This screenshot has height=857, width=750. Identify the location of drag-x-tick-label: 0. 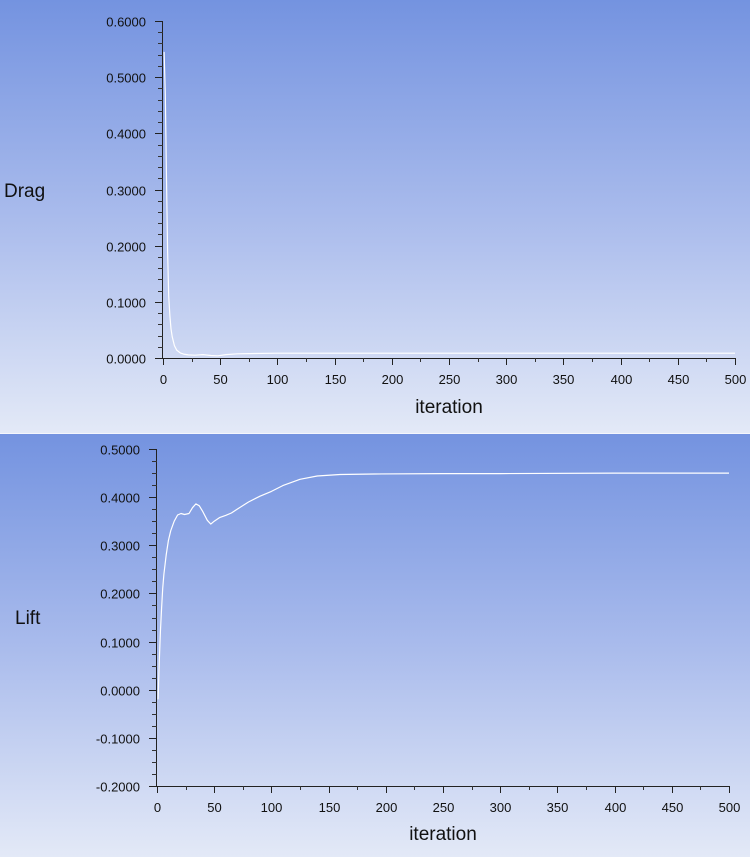
(163, 379).